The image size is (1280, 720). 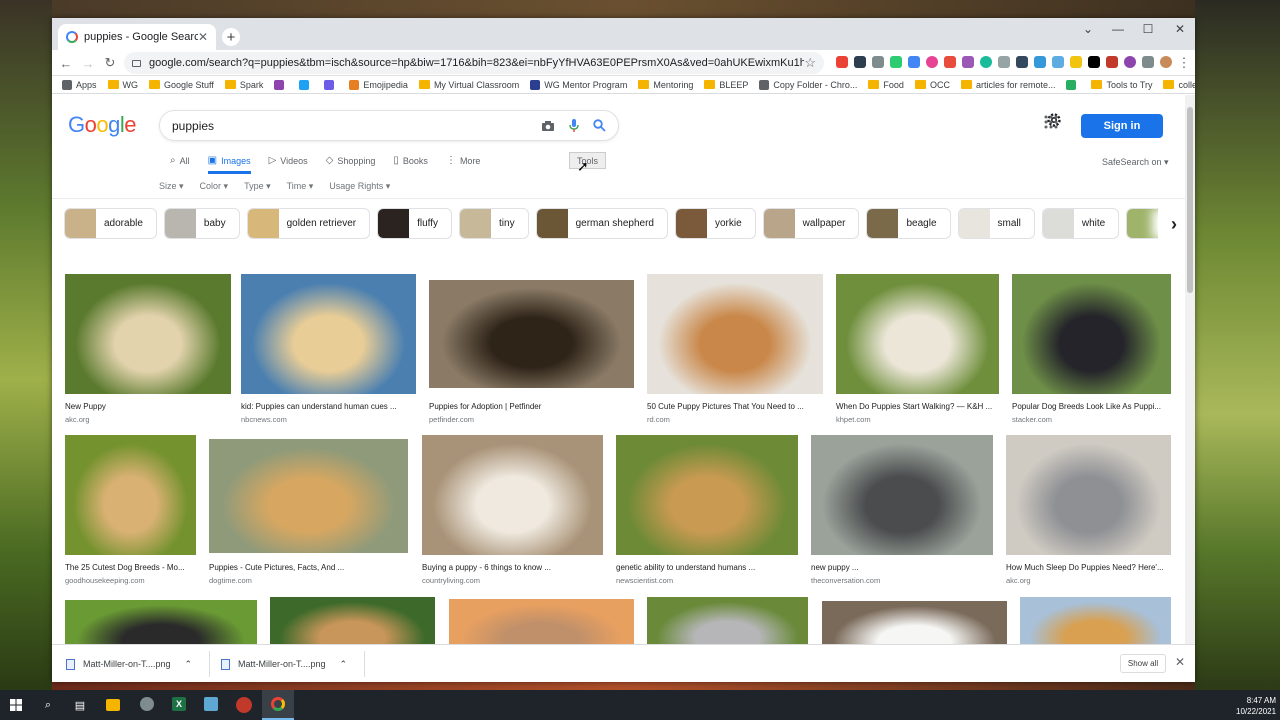 I want to click on profile-avatar-icon, so click(x=1166, y=62).